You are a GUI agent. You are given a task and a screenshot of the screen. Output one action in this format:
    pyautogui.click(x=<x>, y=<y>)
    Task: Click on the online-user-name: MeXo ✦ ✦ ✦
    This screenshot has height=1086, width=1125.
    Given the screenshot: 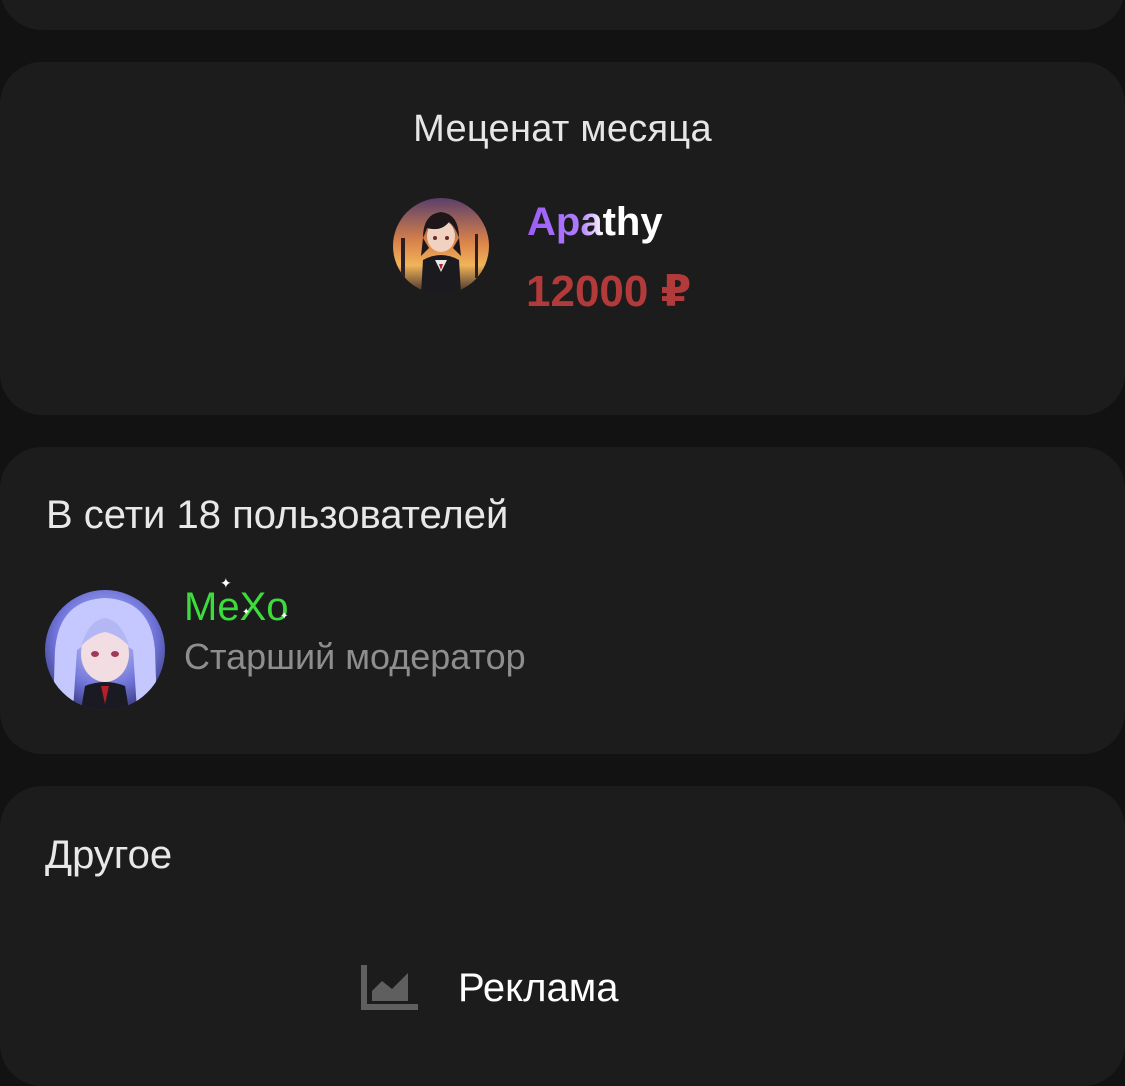 What is the action you would take?
    pyautogui.click(x=236, y=602)
    